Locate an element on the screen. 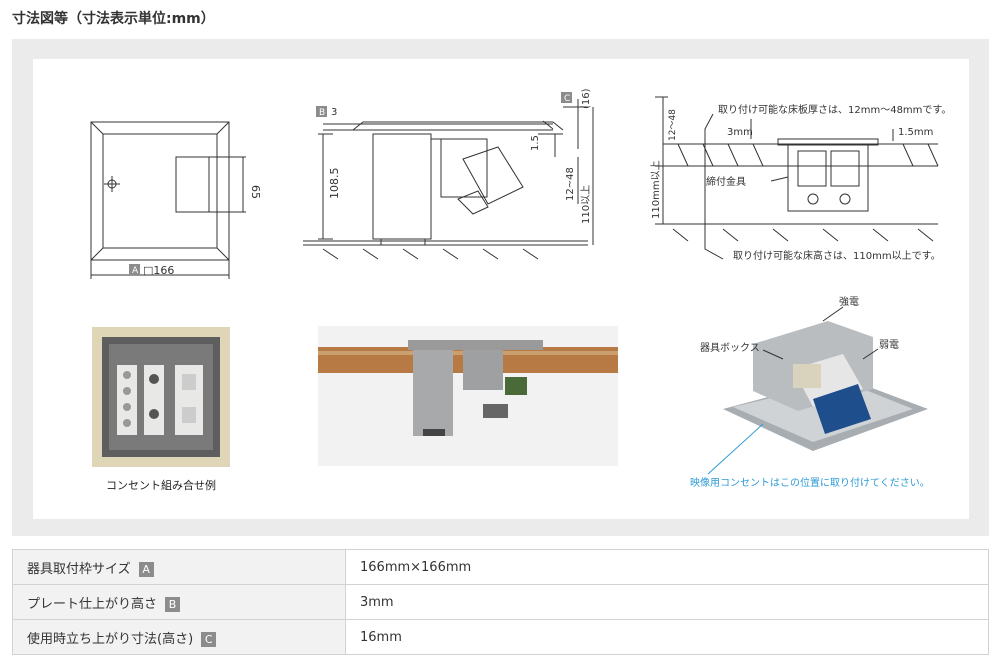  spec-value: 16mm is located at coordinates (667, 637).